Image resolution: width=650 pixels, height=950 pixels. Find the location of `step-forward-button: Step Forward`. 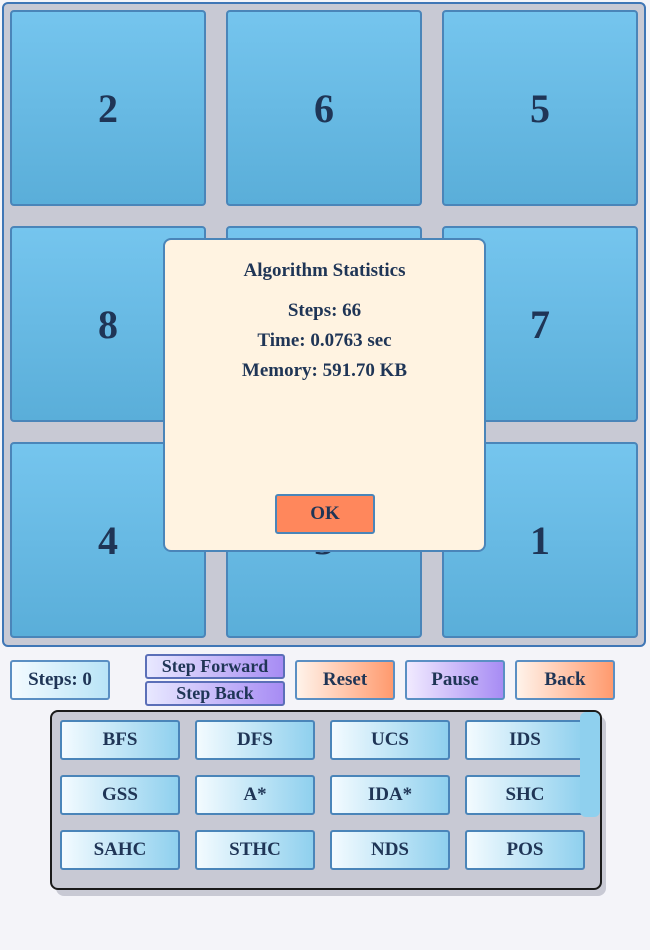

step-forward-button: Step Forward is located at coordinates (215, 666).